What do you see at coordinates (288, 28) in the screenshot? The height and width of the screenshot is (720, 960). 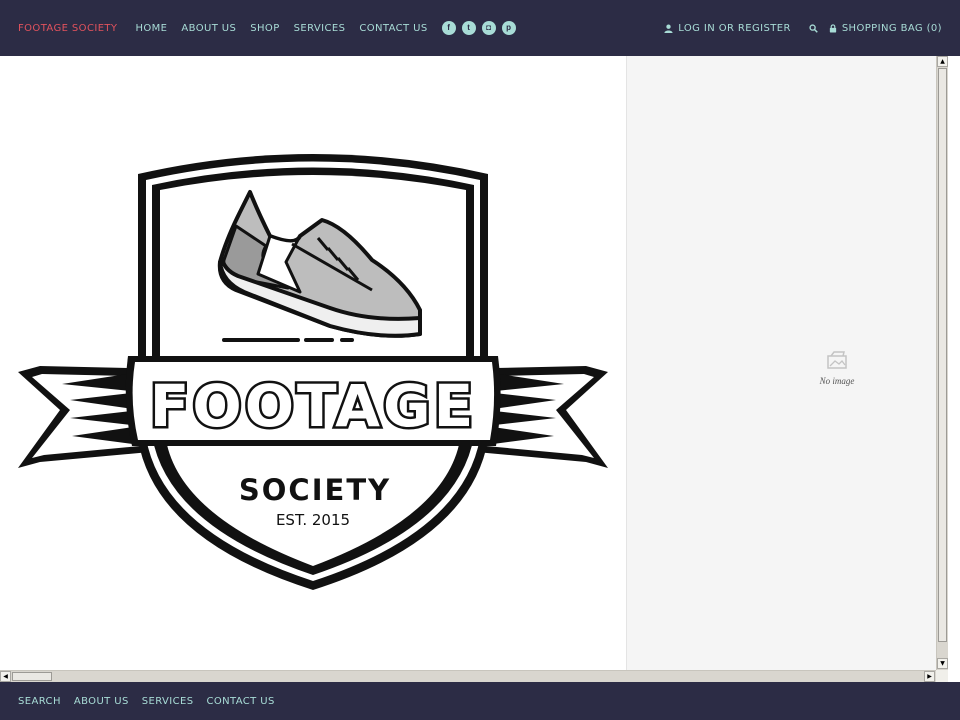 I see `main-nav: HOME ABOUT US SHOP SERVICES CONTACT US` at bounding box center [288, 28].